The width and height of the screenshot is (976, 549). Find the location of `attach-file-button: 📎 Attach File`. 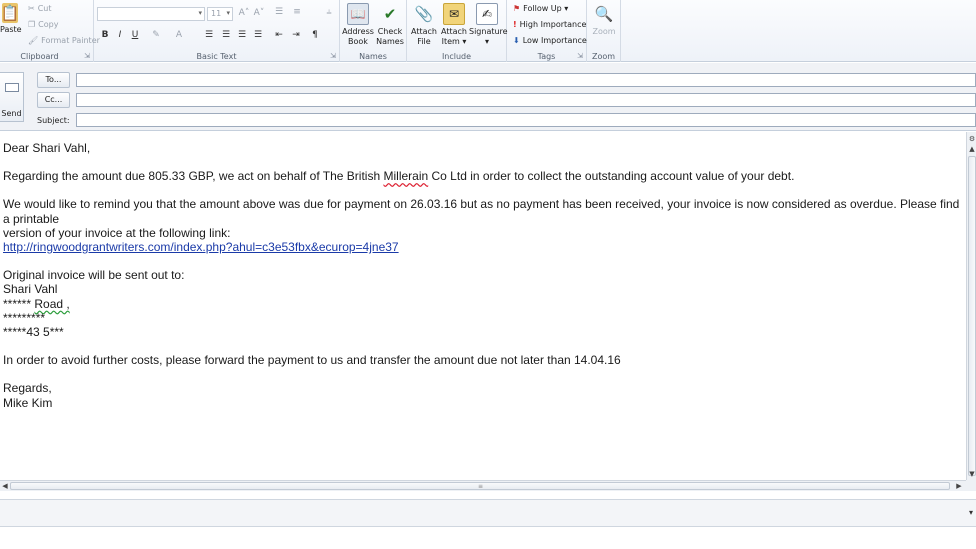

attach-file-button: 📎 Attach File is located at coordinates (424, 25).